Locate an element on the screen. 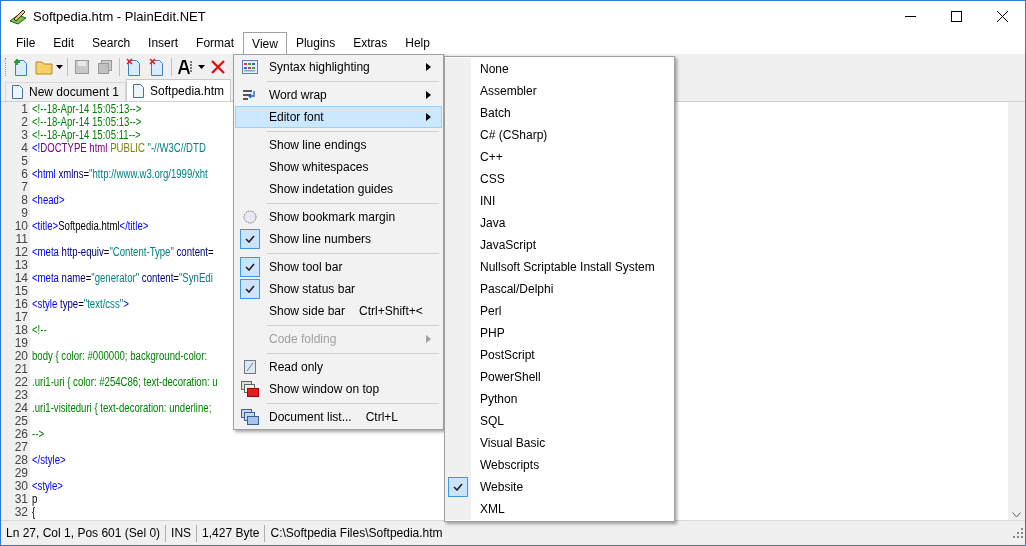  menu-option: Perl is located at coordinates (559, 311).